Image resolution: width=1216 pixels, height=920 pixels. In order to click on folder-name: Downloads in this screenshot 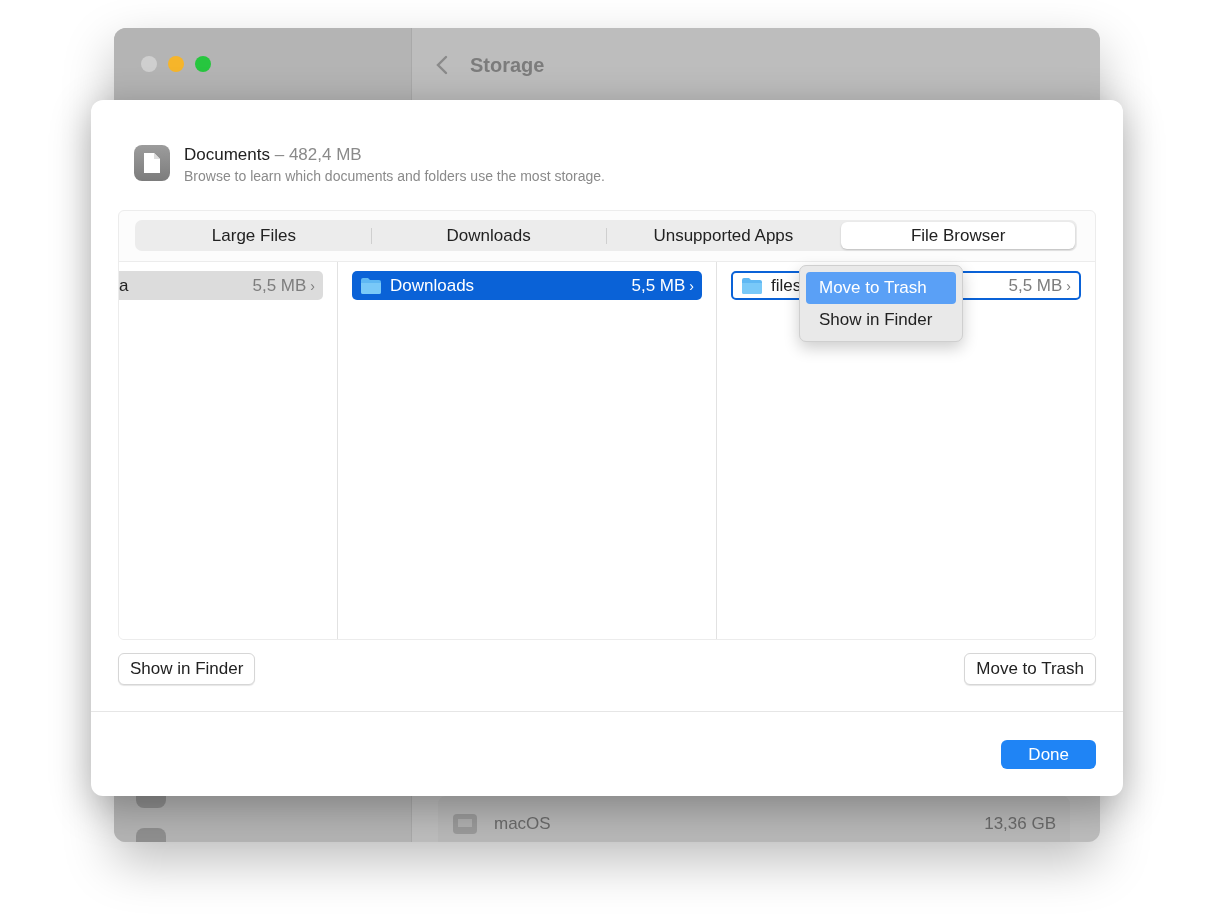, I will do `click(432, 285)`.